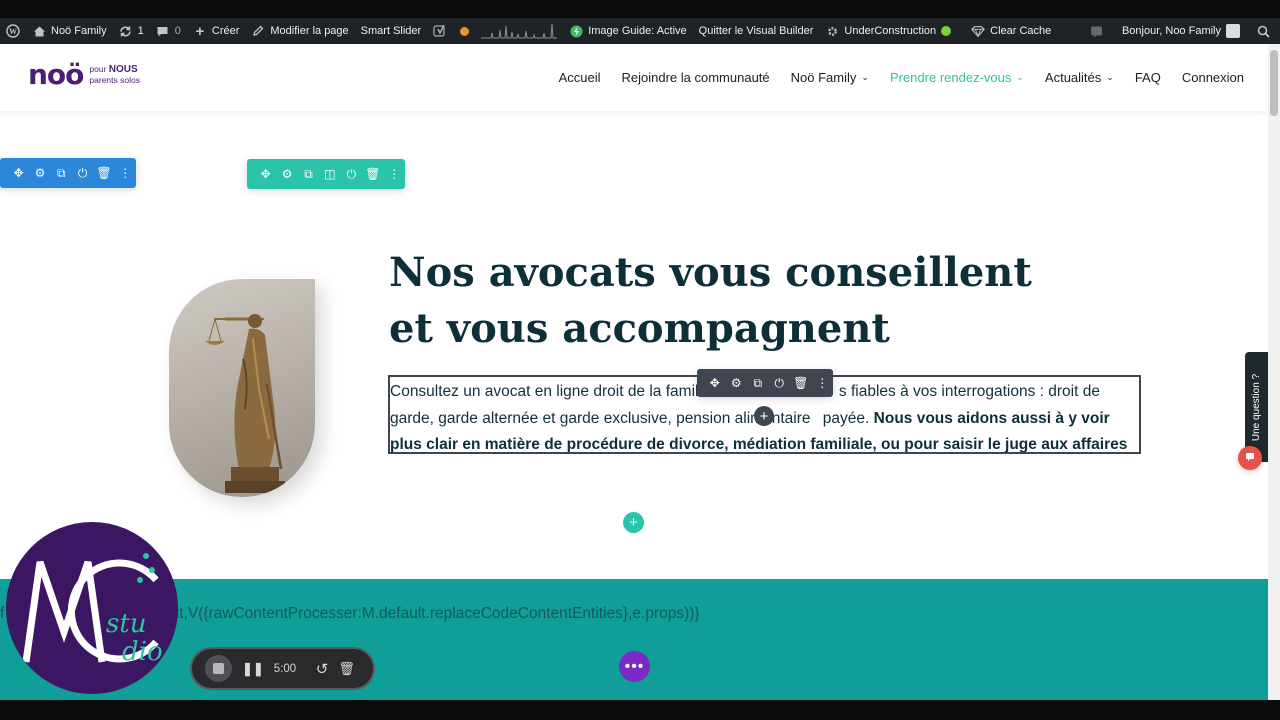 The width and height of the screenshot is (1280, 720). What do you see at coordinates (114, 79) in the screenshot?
I see `logo-tag-line: parents solos` at bounding box center [114, 79].